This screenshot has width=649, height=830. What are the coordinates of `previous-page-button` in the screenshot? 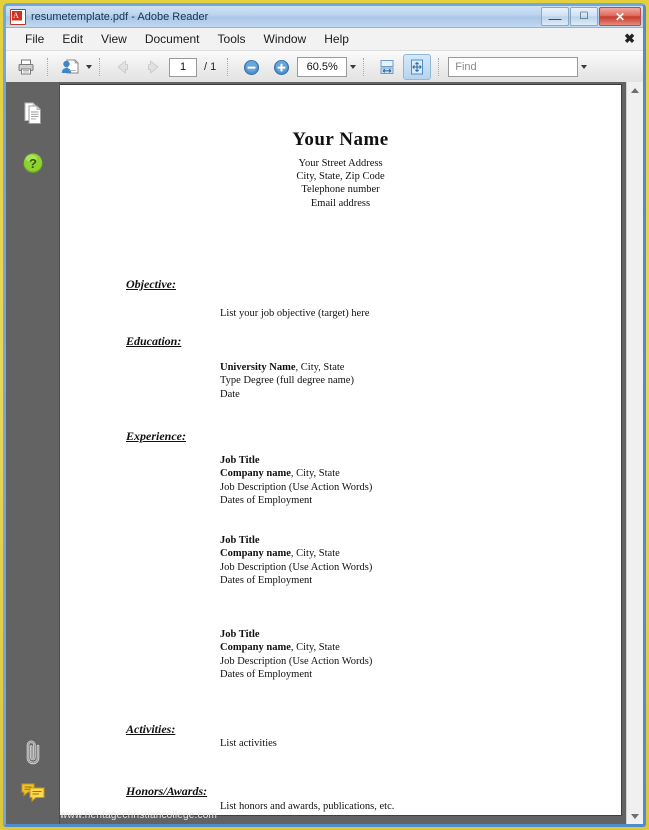 It's located at (123, 67).